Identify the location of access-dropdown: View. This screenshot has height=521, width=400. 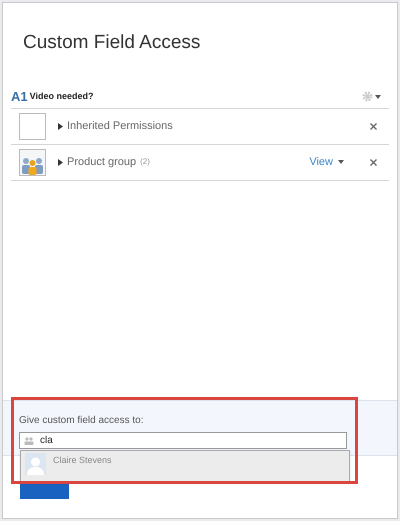
(326, 162).